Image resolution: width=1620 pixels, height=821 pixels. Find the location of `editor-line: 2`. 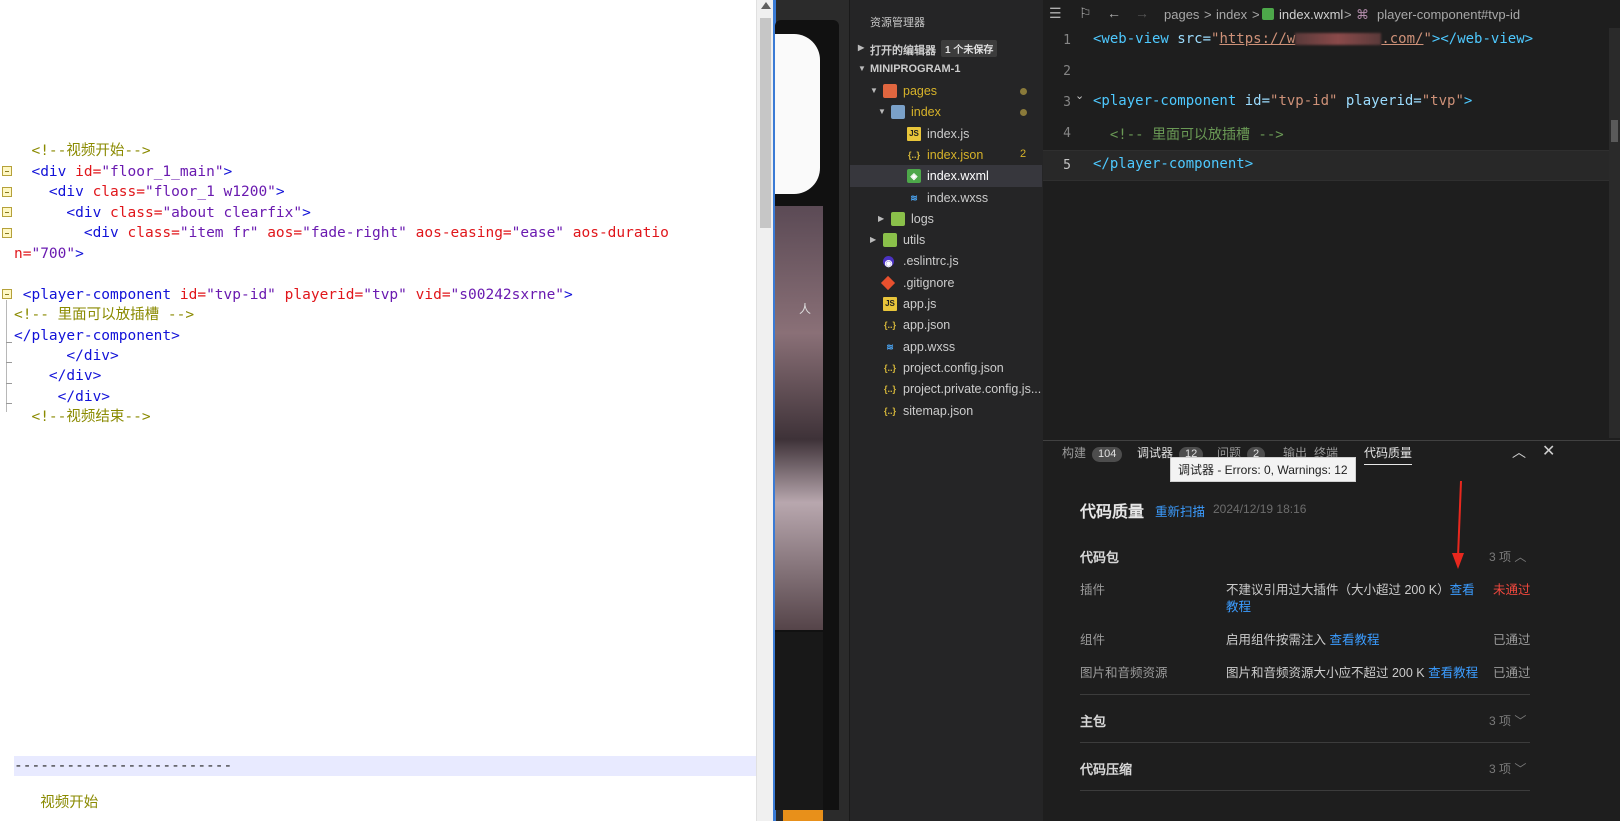

editor-line: 2 is located at coordinates (1331, 72).